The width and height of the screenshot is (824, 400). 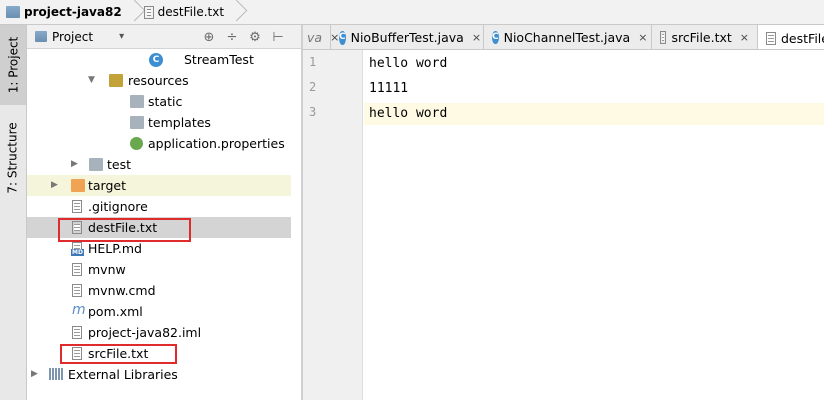 I want to click on tree-item-iml: project-java82.iml, so click(x=164, y=332).